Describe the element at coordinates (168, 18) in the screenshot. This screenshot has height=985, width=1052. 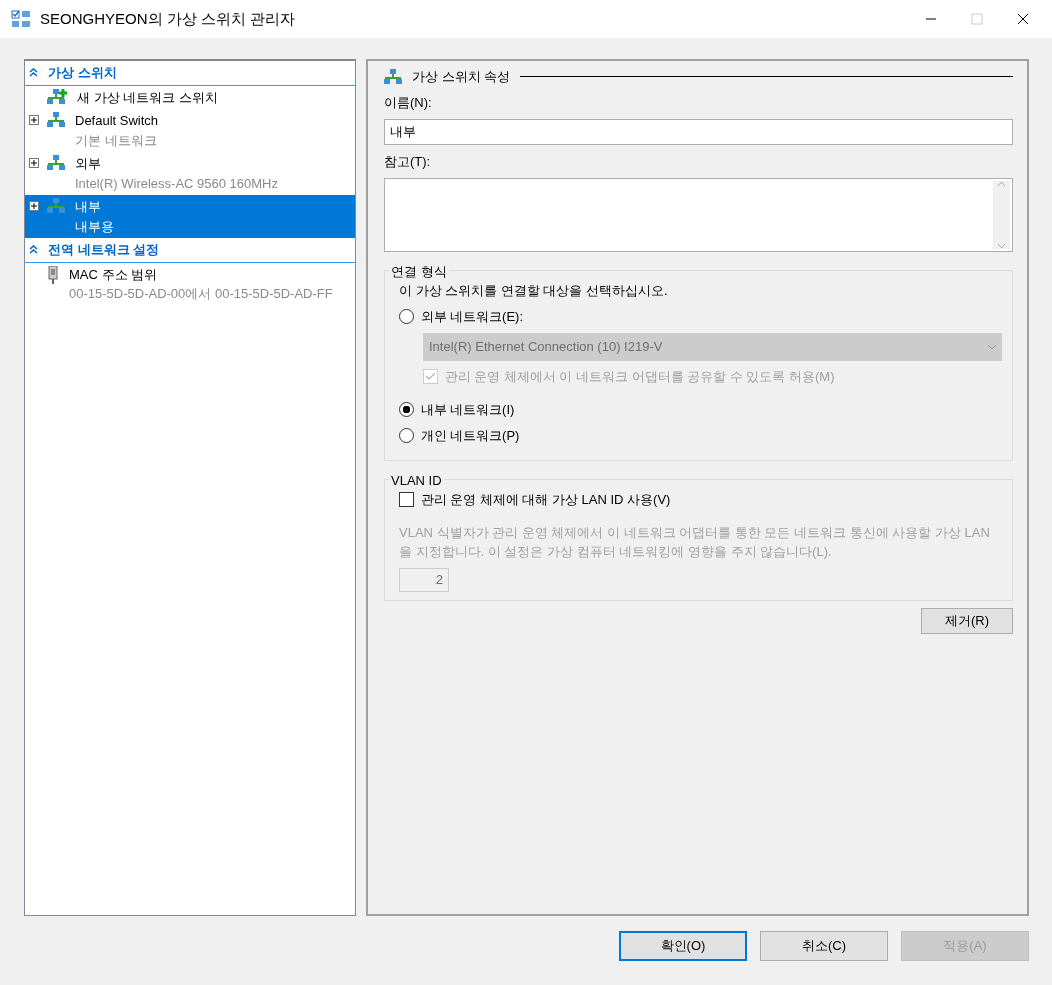
I see `window-title: SEONGHYEON의 가상 스위치 관리자` at that location.